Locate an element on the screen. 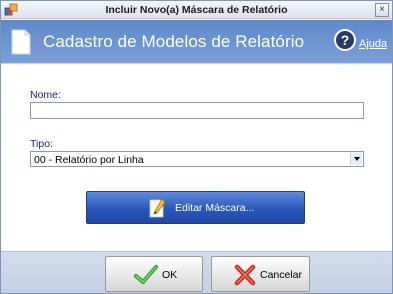  tipo-label: Tipo: is located at coordinates (41, 144).